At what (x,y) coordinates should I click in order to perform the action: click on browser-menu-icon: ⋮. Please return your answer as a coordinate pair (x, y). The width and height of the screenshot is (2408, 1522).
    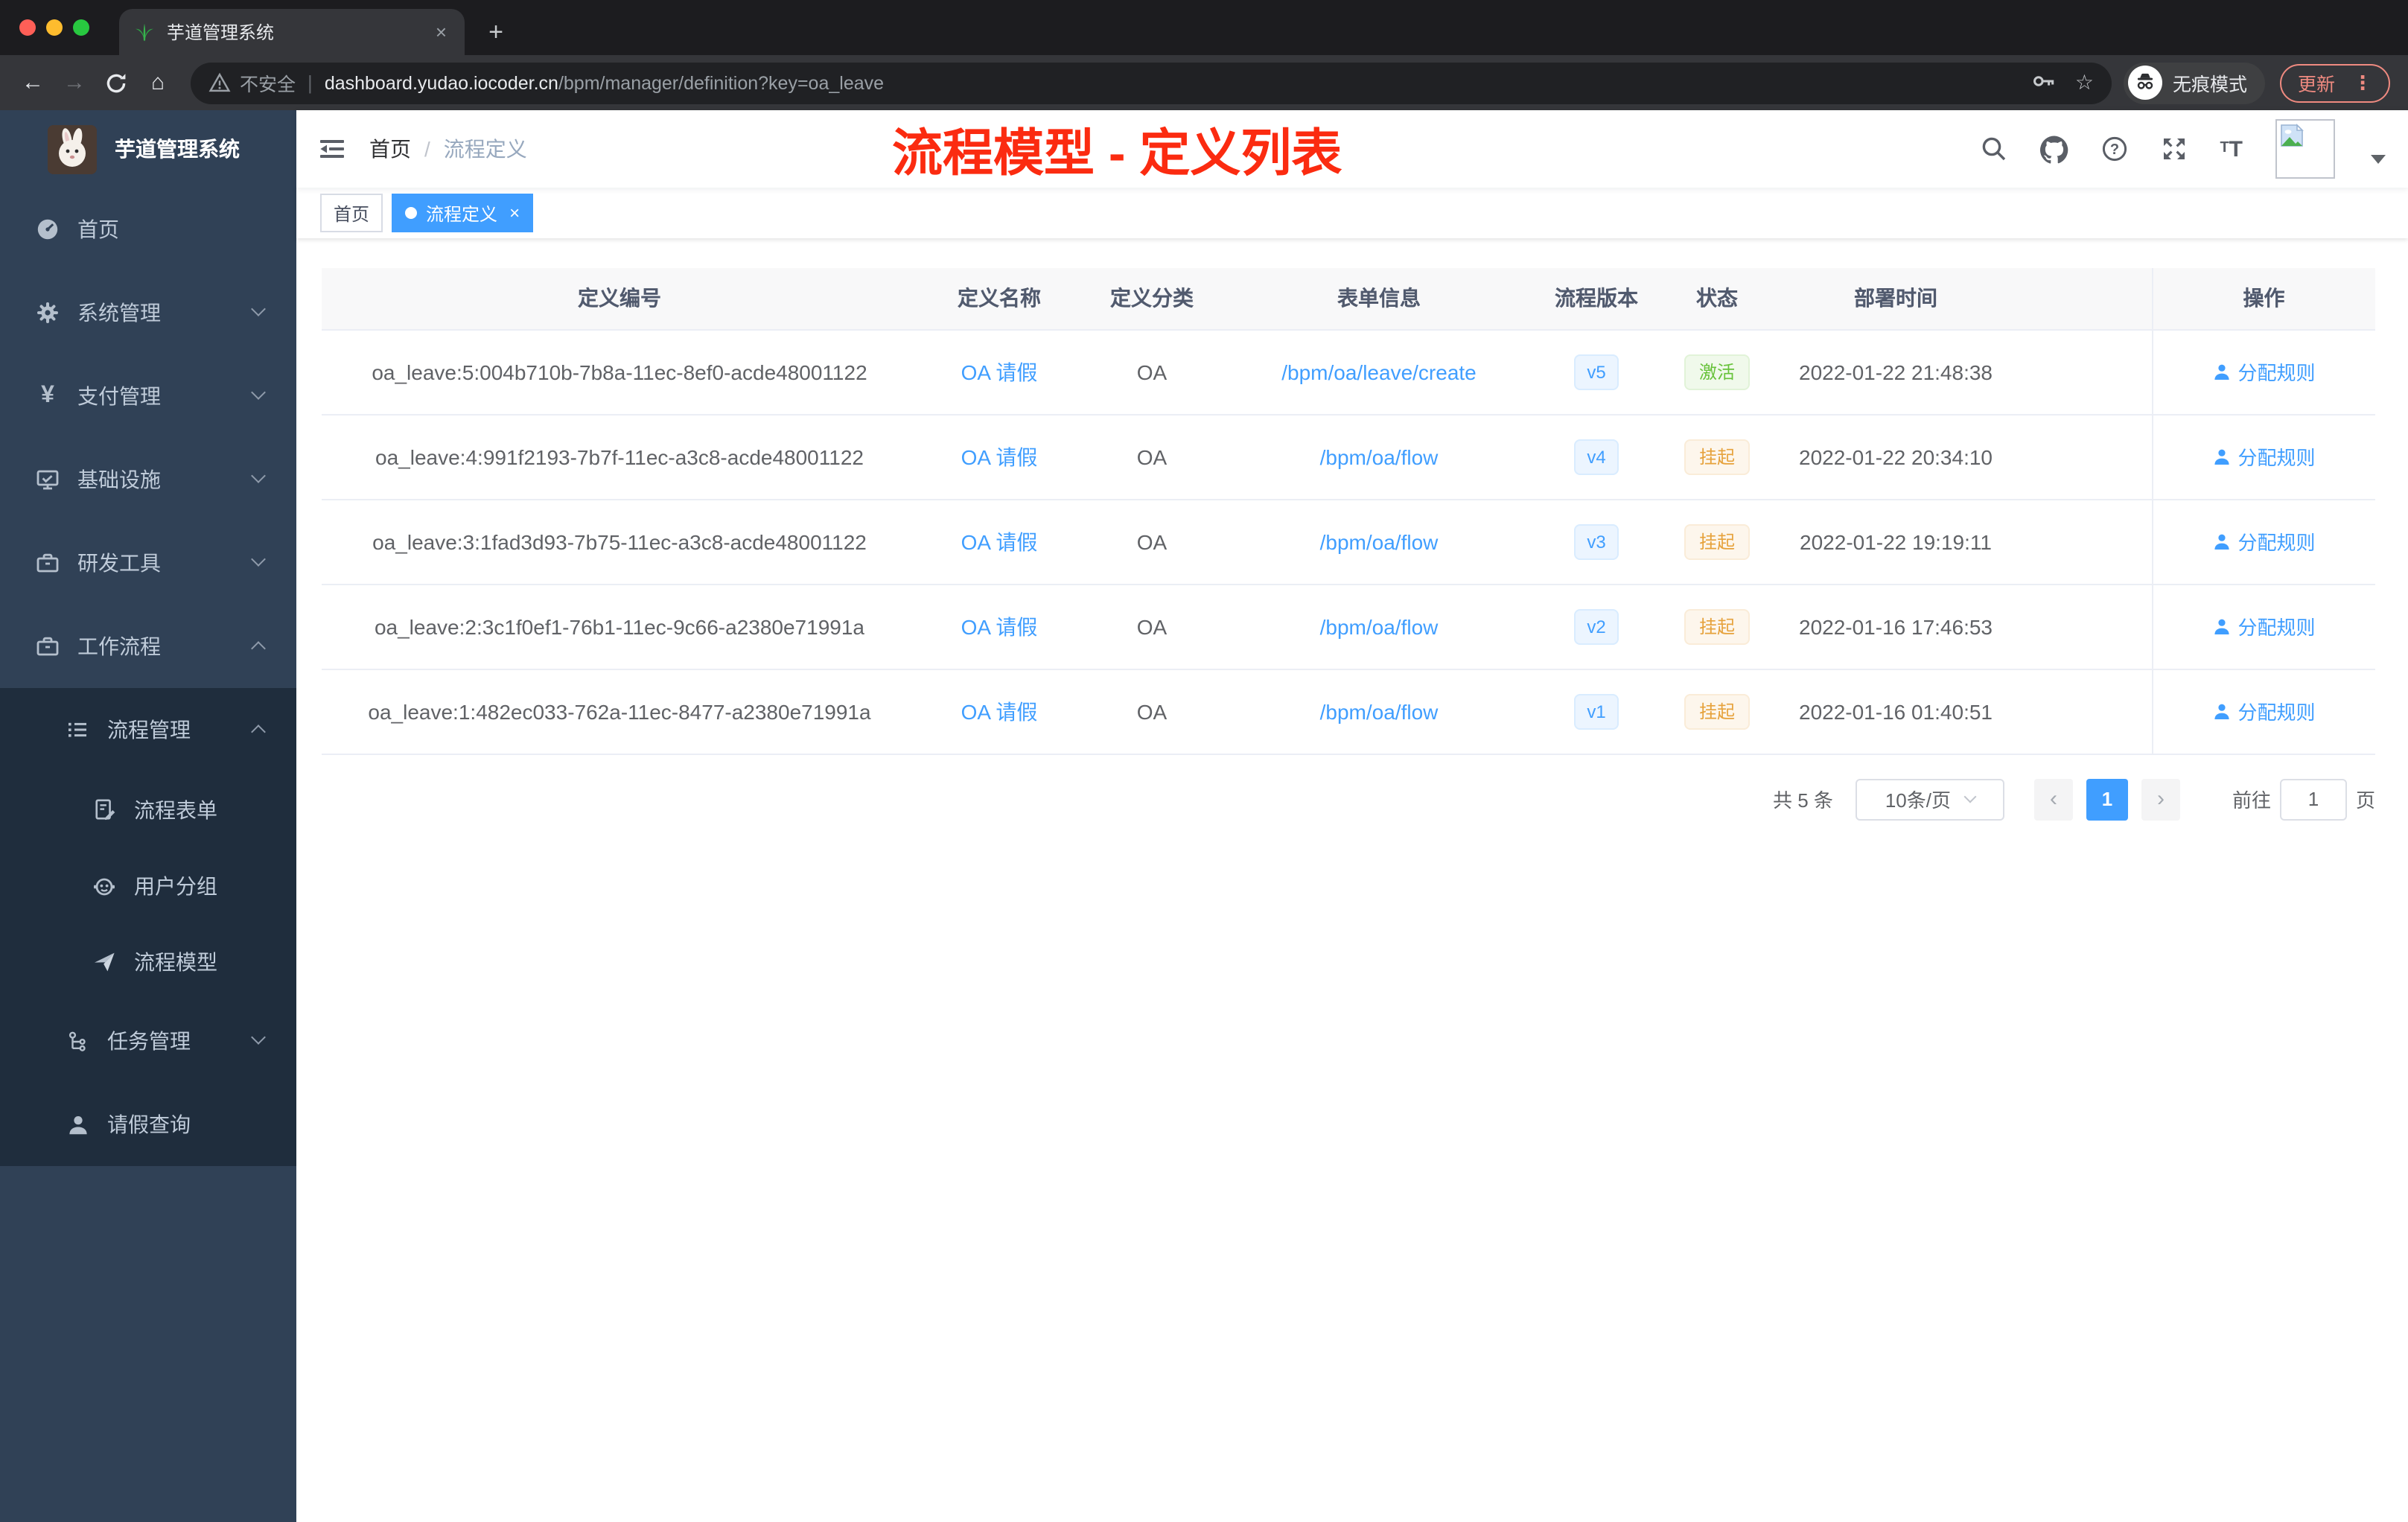
    Looking at the image, I should click on (2362, 83).